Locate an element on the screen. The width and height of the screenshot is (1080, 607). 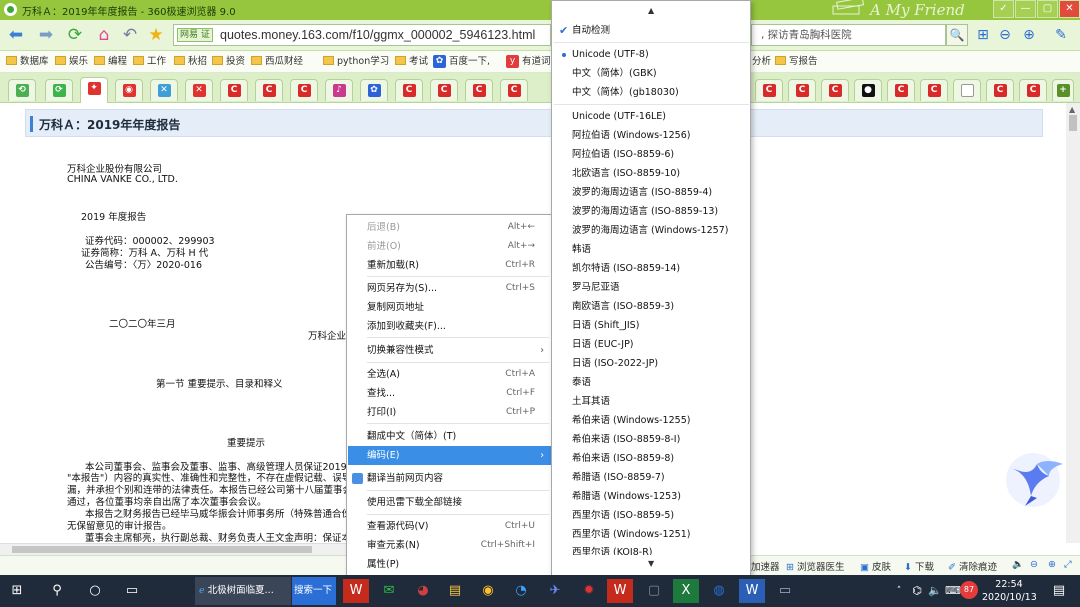
network-icon: ⌬ is located at coordinates (917, 591).